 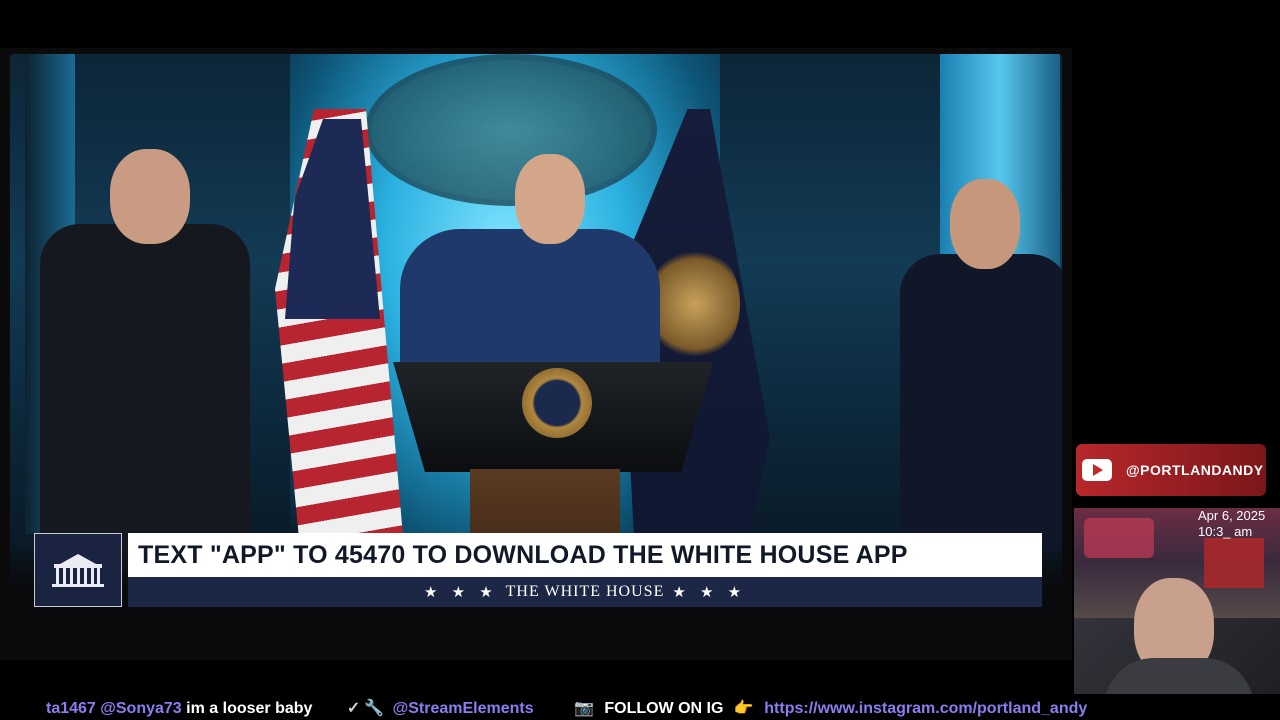 What do you see at coordinates (551, 708) in the screenshot?
I see `pencil-icon: ✏` at bounding box center [551, 708].